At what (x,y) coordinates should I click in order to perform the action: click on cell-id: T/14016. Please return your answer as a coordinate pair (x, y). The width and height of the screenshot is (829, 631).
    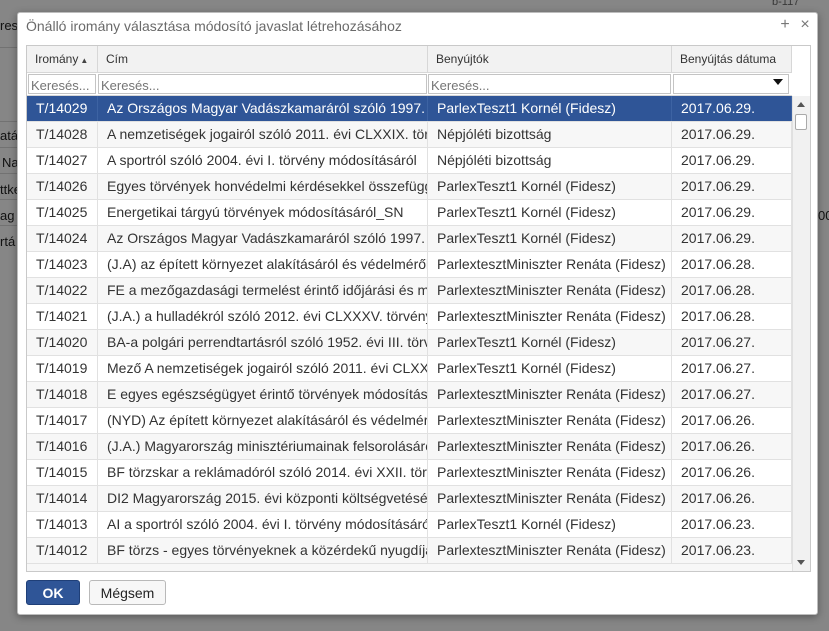
    Looking at the image, I should click on (62, 446).